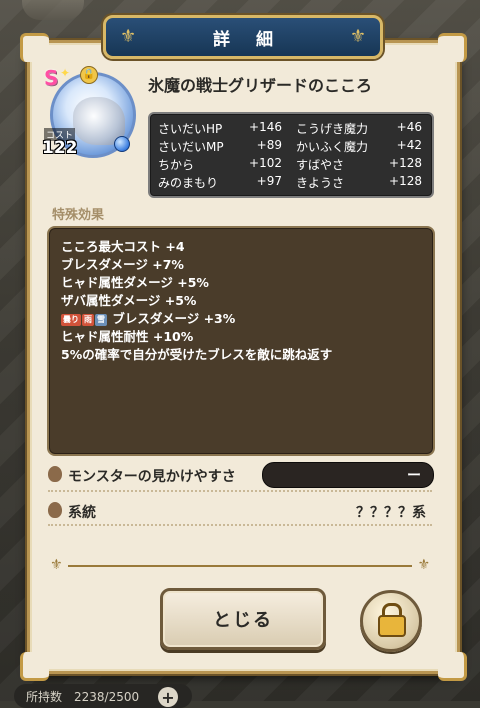  I want to click on stat-name: かいふく魔力, so click(332, 147).